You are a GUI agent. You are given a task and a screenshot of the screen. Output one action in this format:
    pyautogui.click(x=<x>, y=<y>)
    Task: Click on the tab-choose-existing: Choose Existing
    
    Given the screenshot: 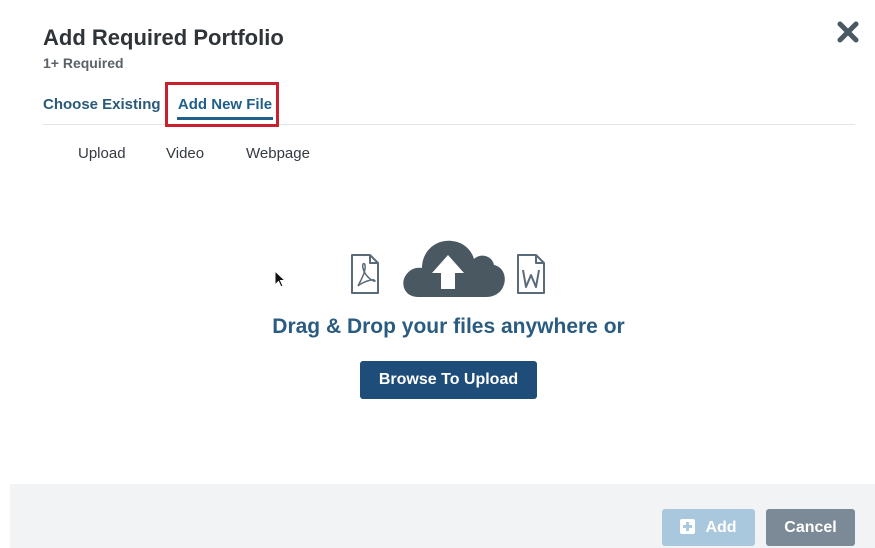 What is the action you would take?
    pyautogui.click(x=102, y=105)
    